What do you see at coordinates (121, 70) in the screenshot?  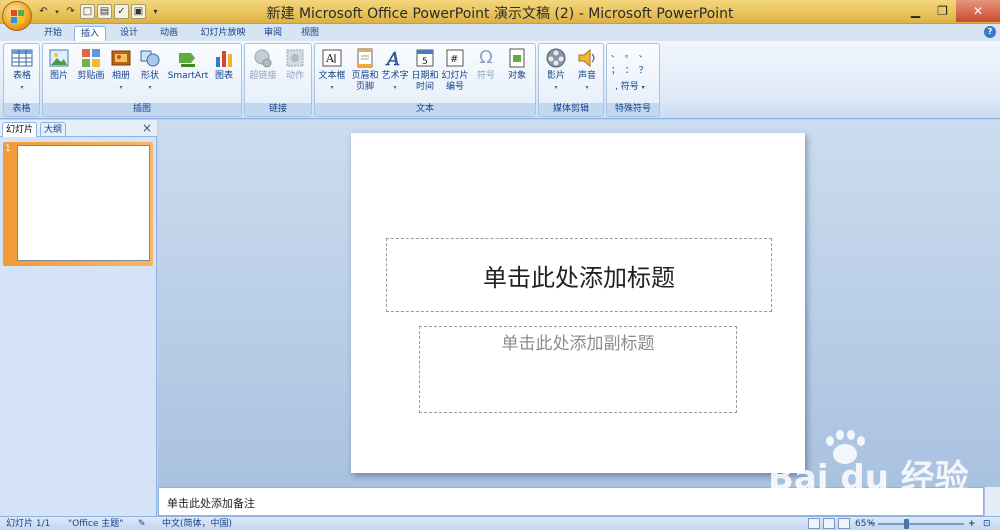 I see `album-button: 相册 ▾` at bounding box center [121, 70].